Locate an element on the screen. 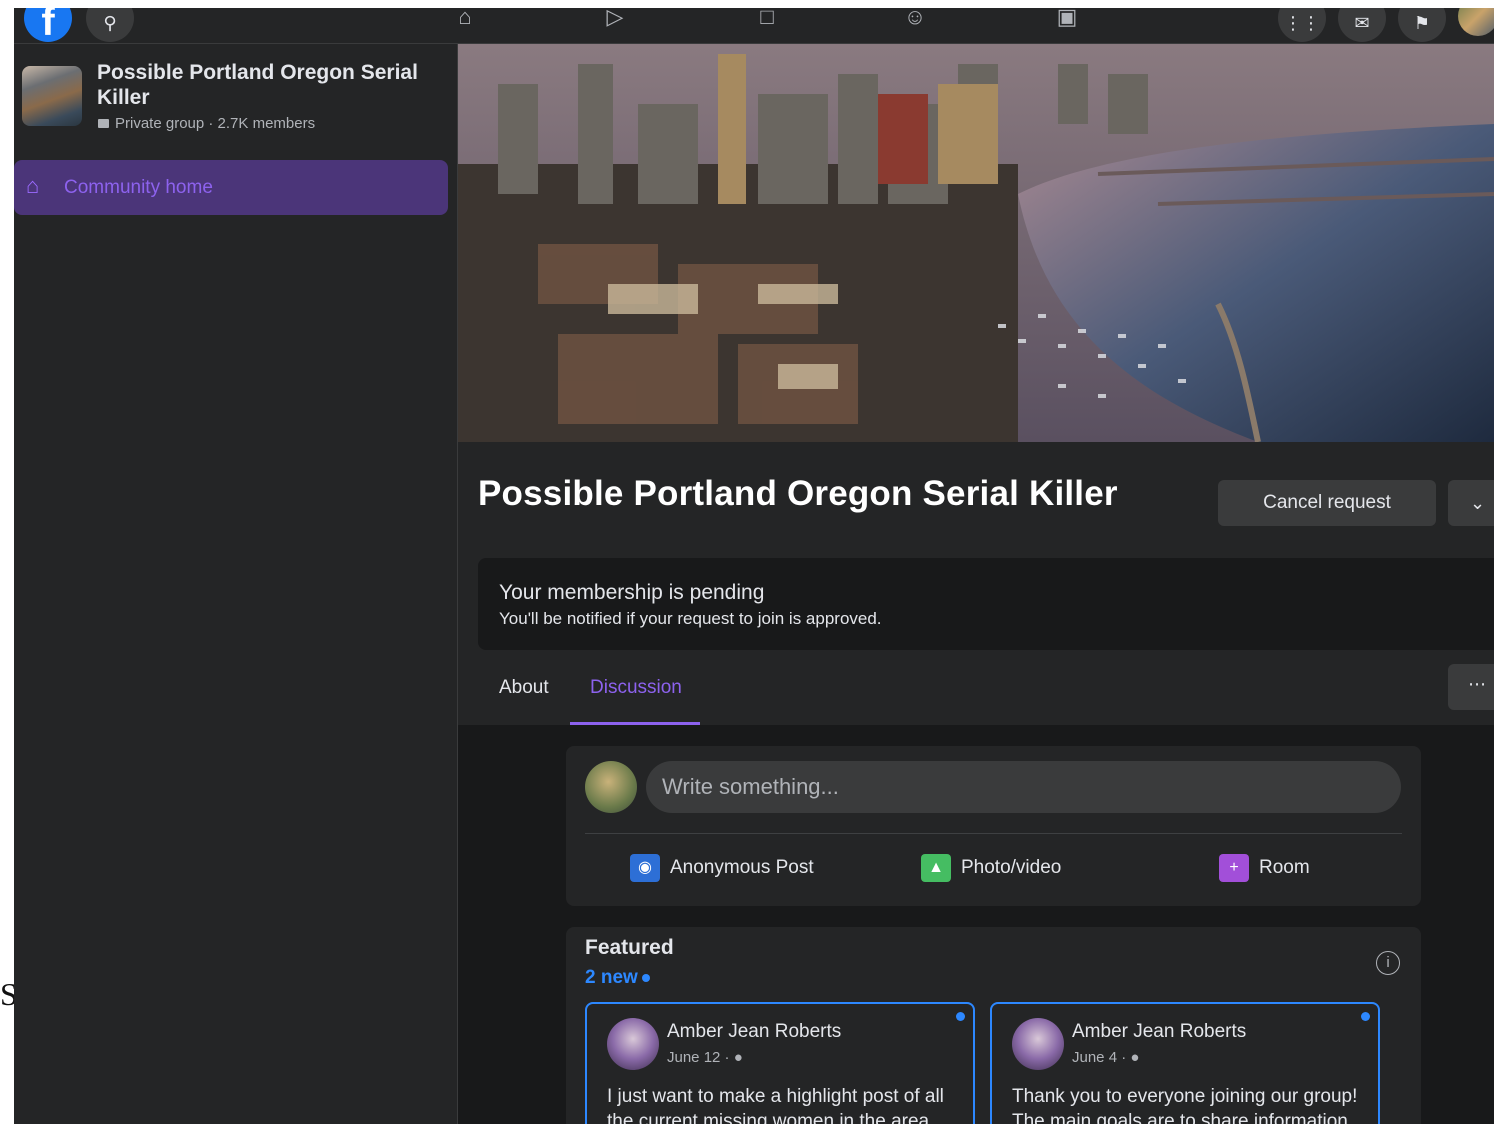 The width and height of the screenshot is (1494, 1124). sidebar-item-label: Community home is located at coordinates (138, 187).